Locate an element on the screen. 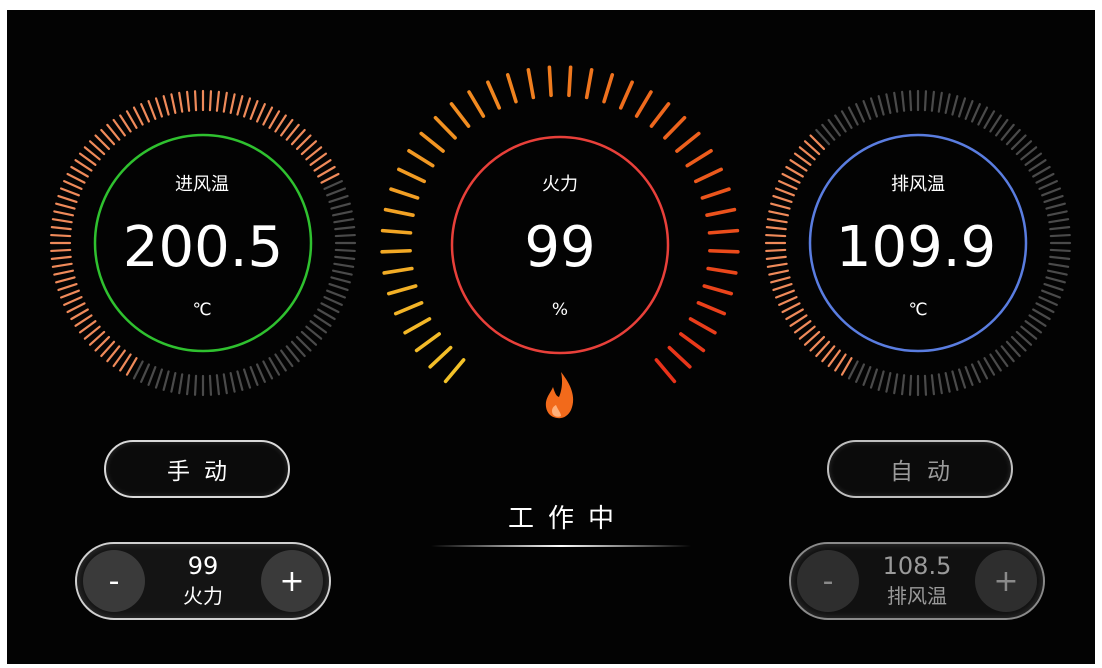 Image resolution: width=1102 pixels, height=668 pixels. exhaust-temp-increase-button: + is located at coordinates (1006, 581).